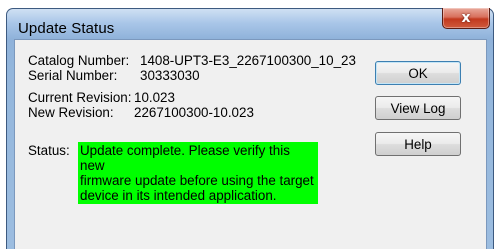  What do you see at coordinates (154, 97) in the screenshot?
I see `current-revision-value: 10.023` at bounding box center [154, 97].